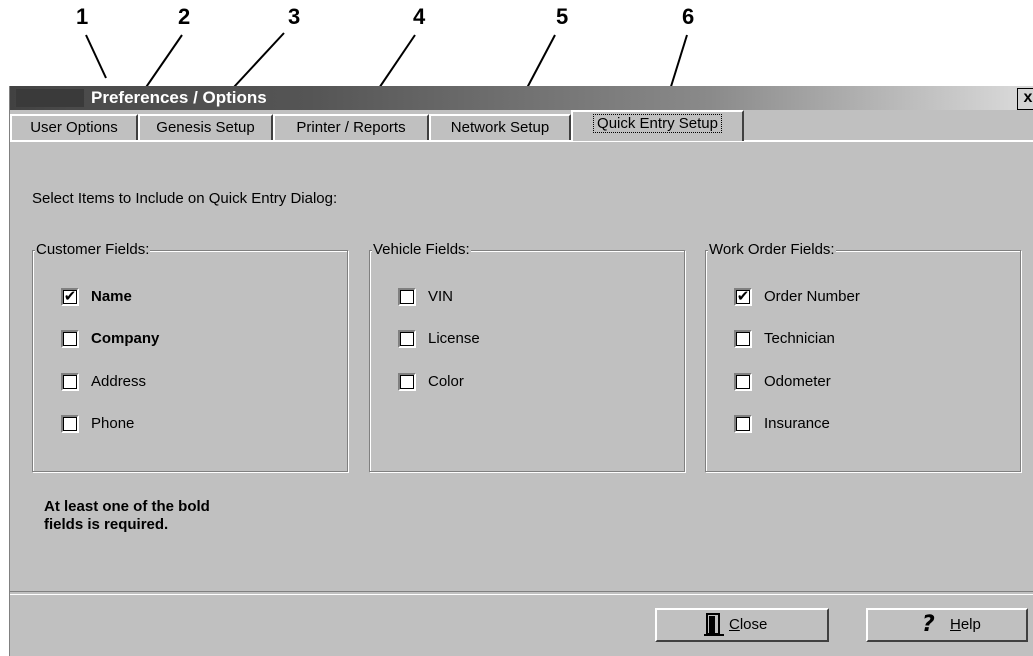  I want to click on callout-5: 5, so click(562, 16).